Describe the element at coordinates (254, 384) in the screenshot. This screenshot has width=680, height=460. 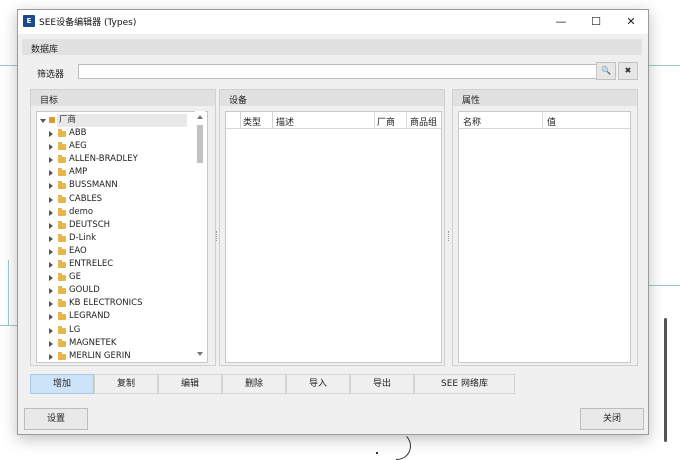
I see `delete-button: 删除` at that location.